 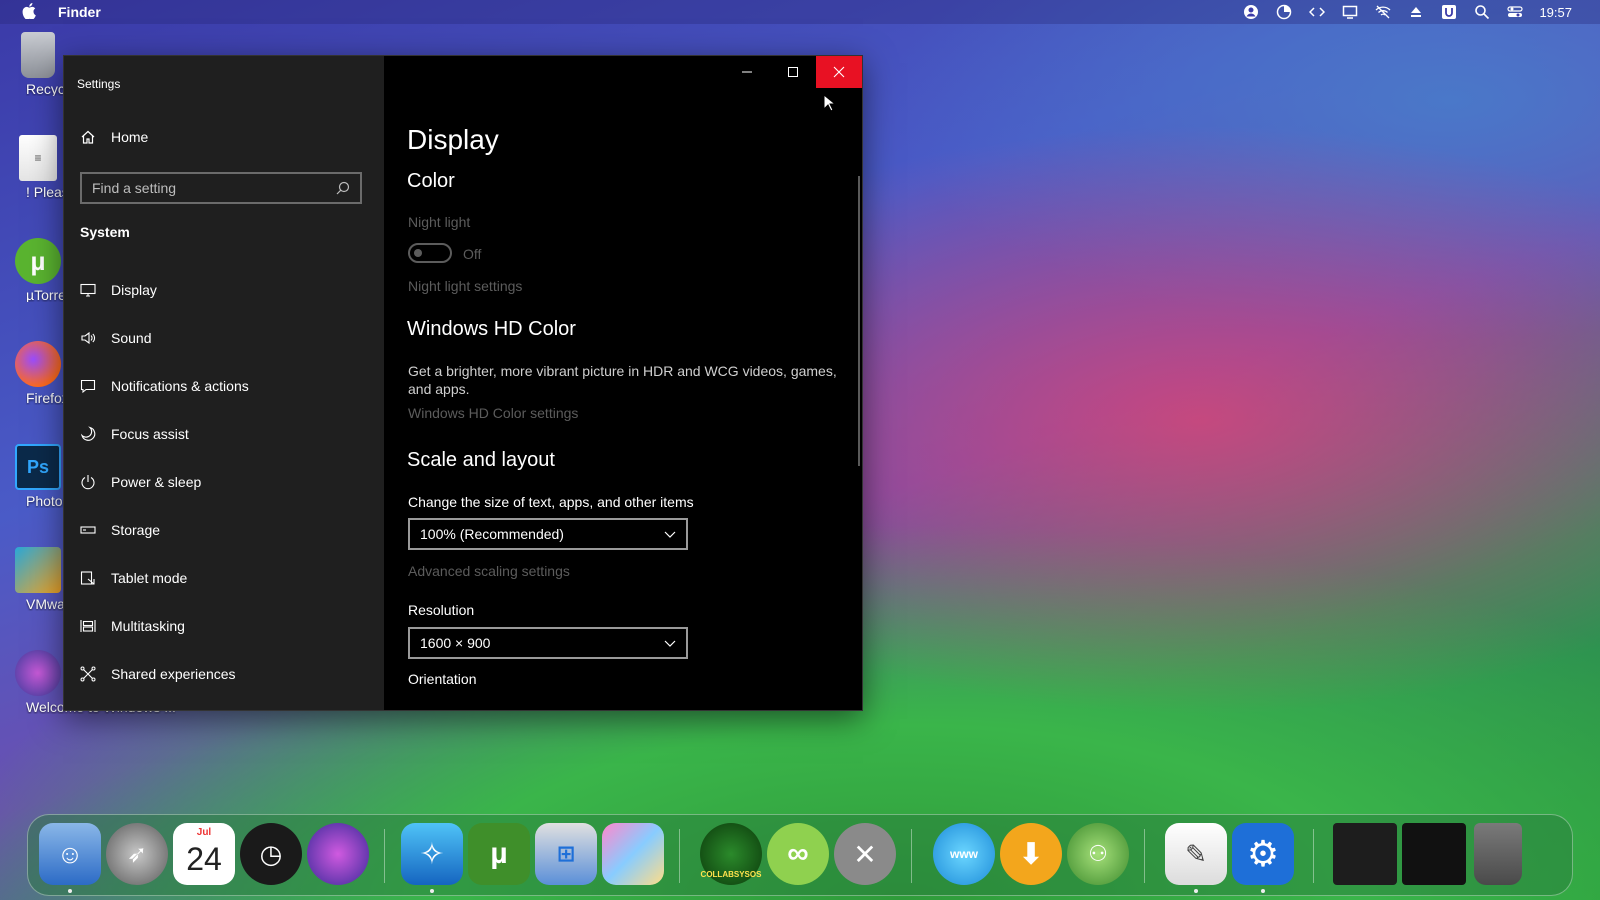 What do you see at coordinates (79, 12) in the screenshot?
I see `menubar-app-name: Finder` at bounding box center [79, 12].